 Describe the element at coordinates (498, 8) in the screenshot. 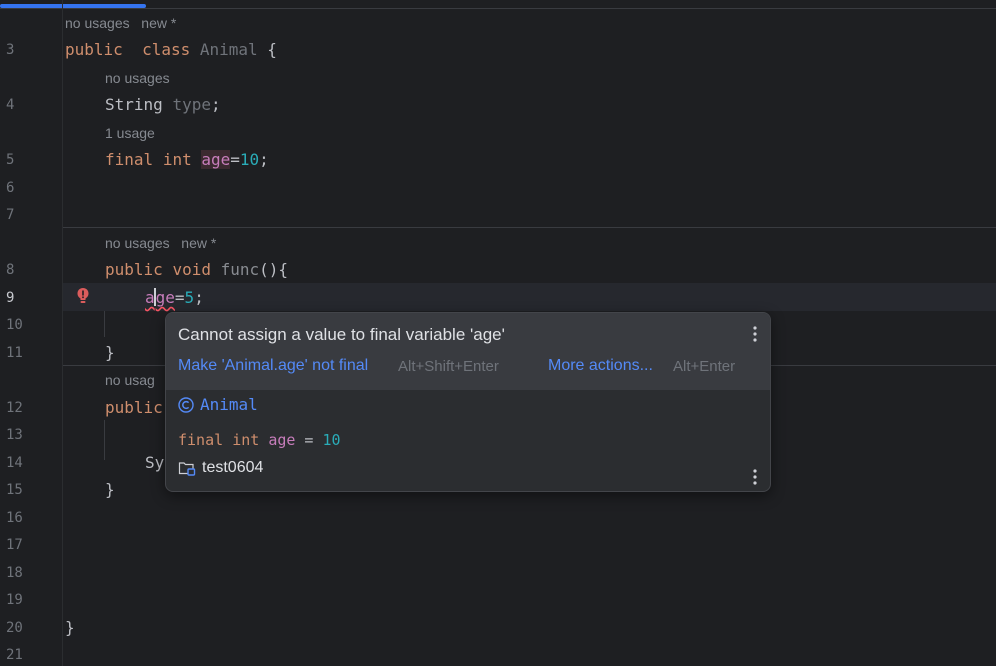

I see `tab-divider` at that location.